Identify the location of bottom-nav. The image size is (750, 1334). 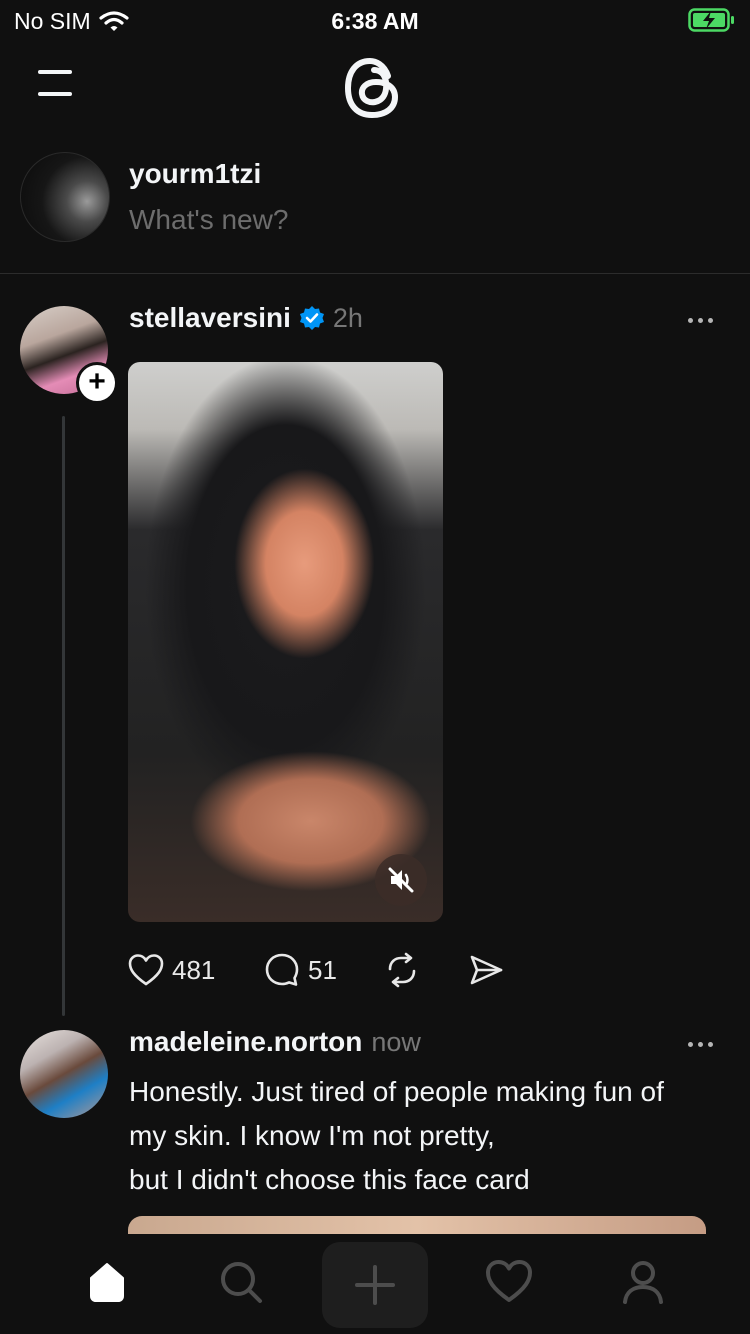
(375, 1284).